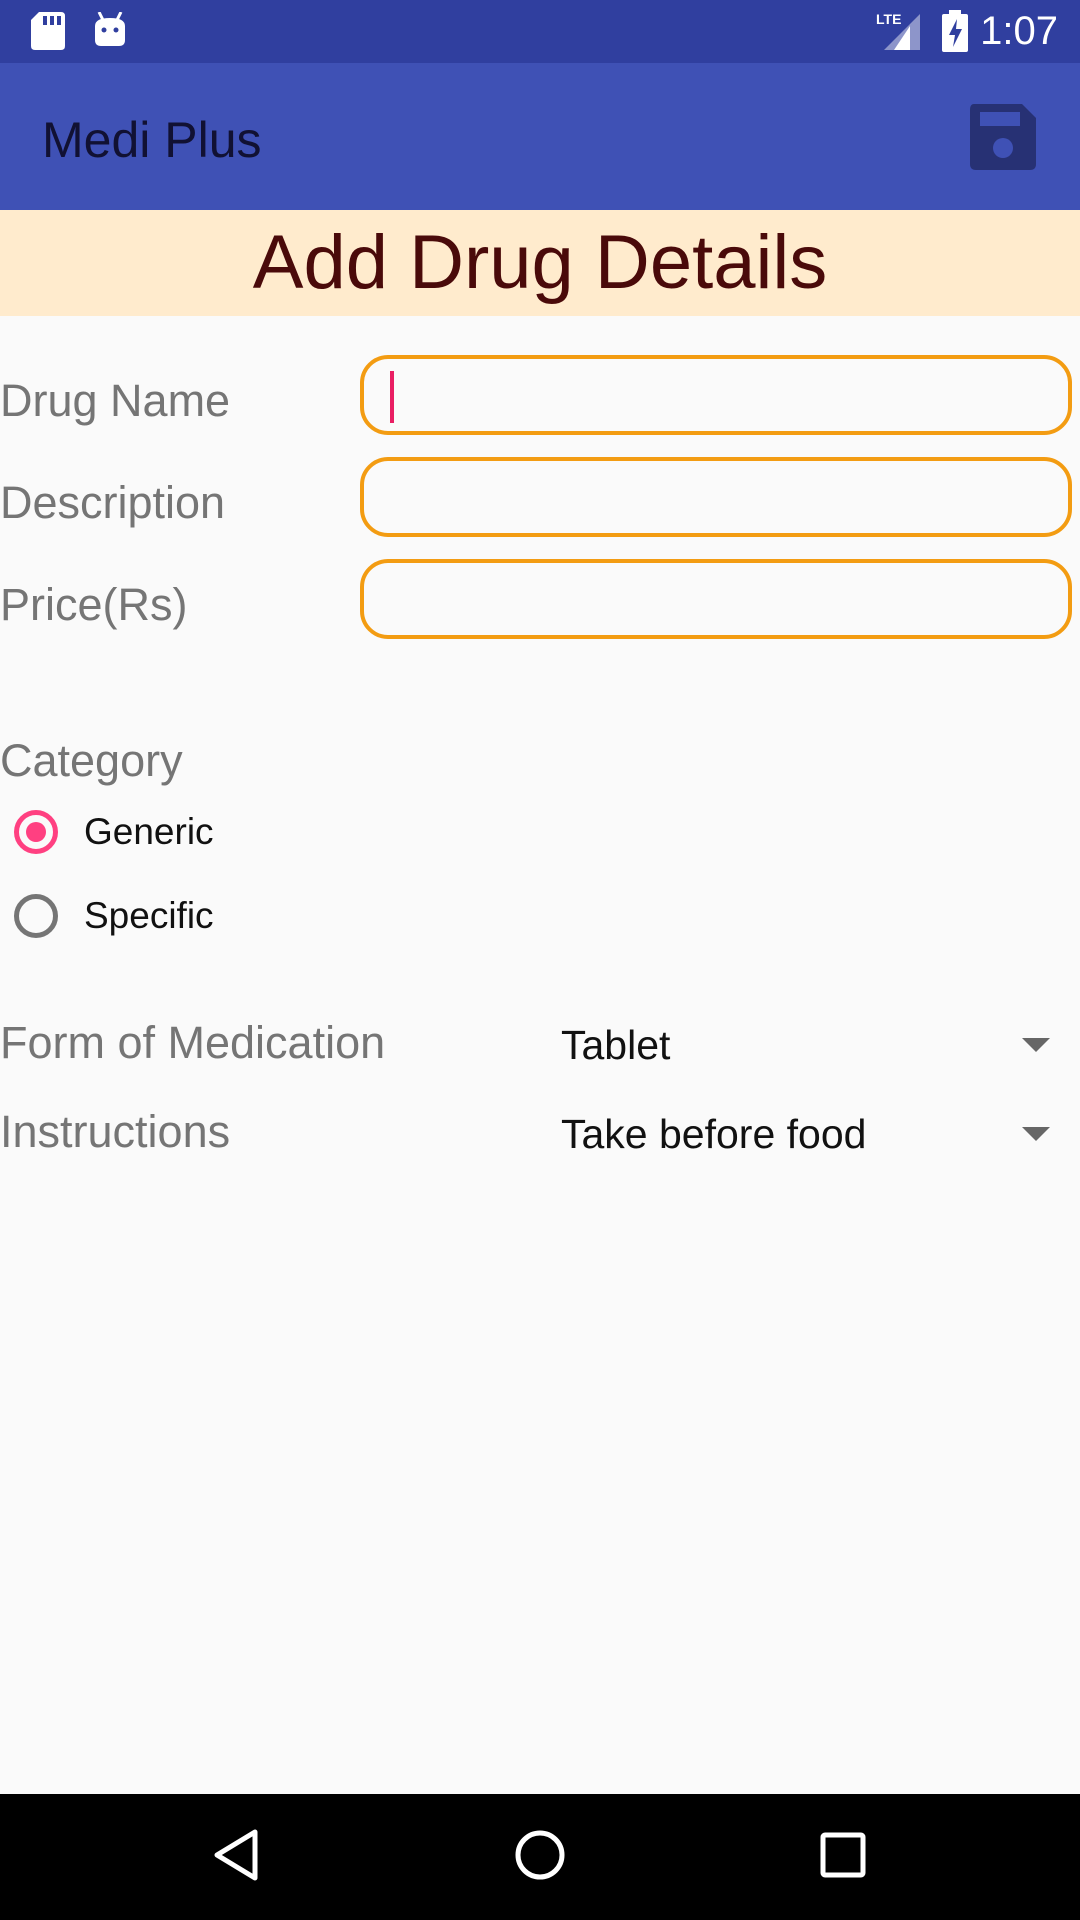 This screenshot has width=1080, height=1920. Describe the element at coordinates (616, 1045) in the screenshot. I see `form-of-medication-value: Tablet` at that location.